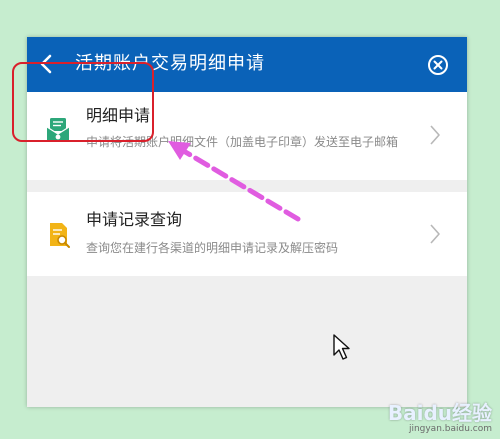 The width and height of the screenshot is (500, 439). What do you see at coordinates (83, 102) in the screenshot?
I see `highlight-box` at bounding box center [83, 102].